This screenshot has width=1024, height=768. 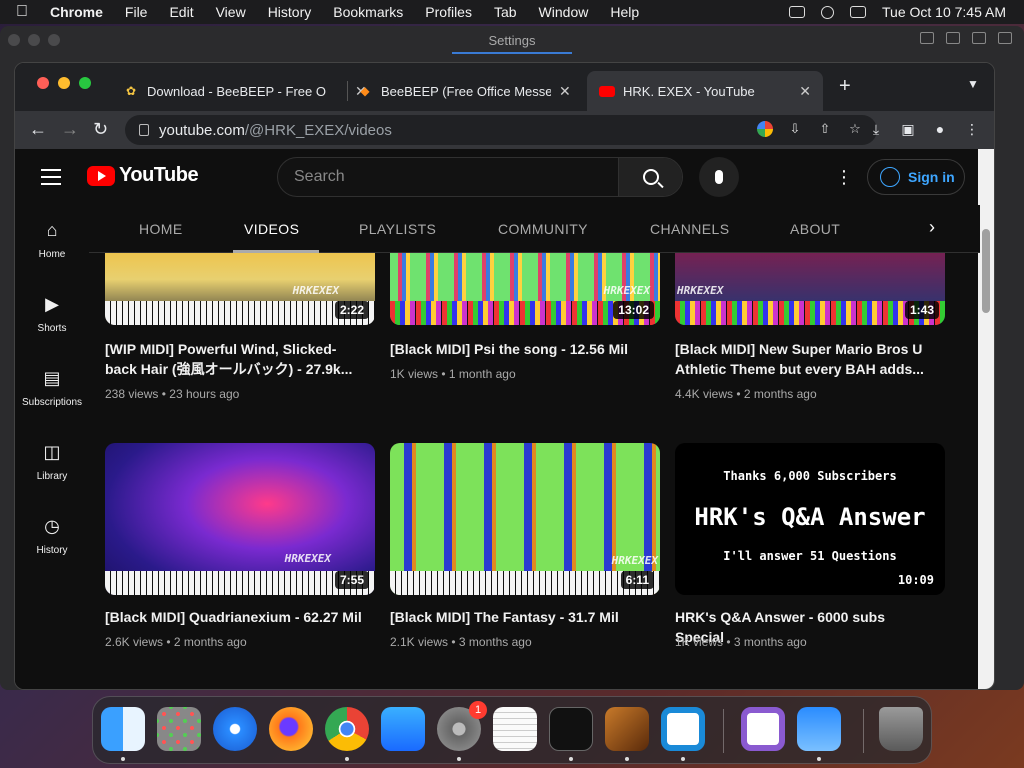 What do you see at coordinates (136, 12) in the screenshot?
I see `menu-file: File` at bounding box center [136, 12].